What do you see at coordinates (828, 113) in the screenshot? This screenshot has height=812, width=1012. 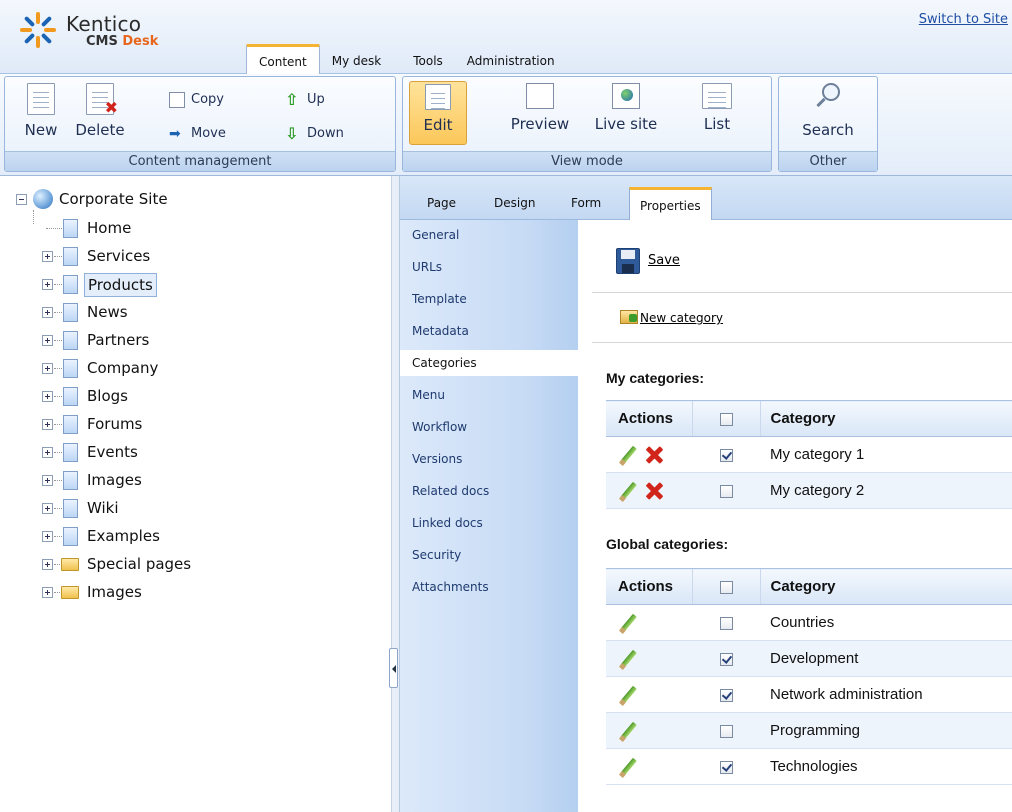 I see `search-button: Search` at bounding box center [828, 113].